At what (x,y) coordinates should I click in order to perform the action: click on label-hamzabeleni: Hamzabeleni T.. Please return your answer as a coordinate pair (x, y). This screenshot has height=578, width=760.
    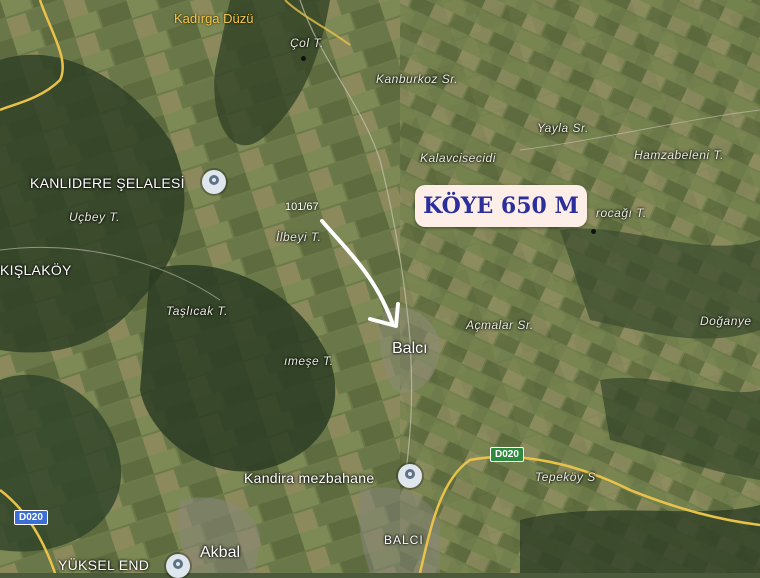
    Looking at the image, I should click on (679, 155).